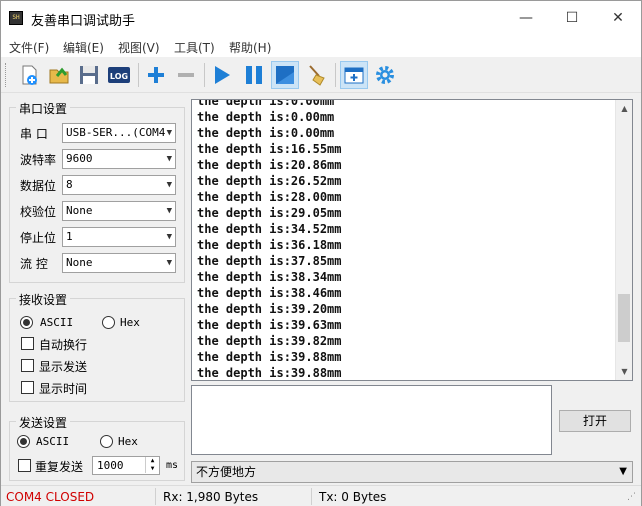 This screenshot has height=506, width=642. I want to click on receive-line: the depth is:34.52mm, so click(269, 229).